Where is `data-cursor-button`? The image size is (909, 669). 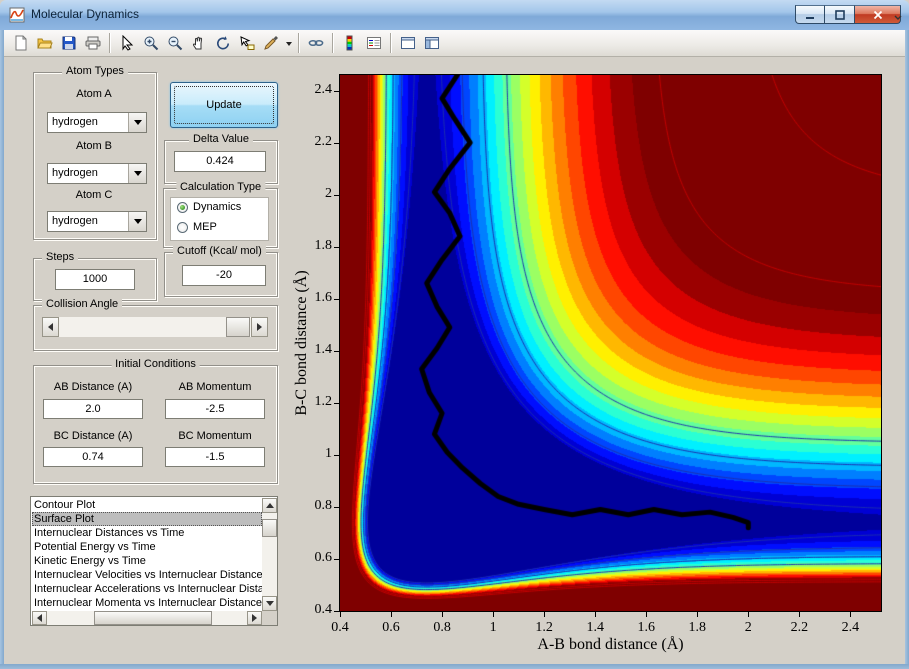 data-cursor-button is located at coordinates (247, 43).